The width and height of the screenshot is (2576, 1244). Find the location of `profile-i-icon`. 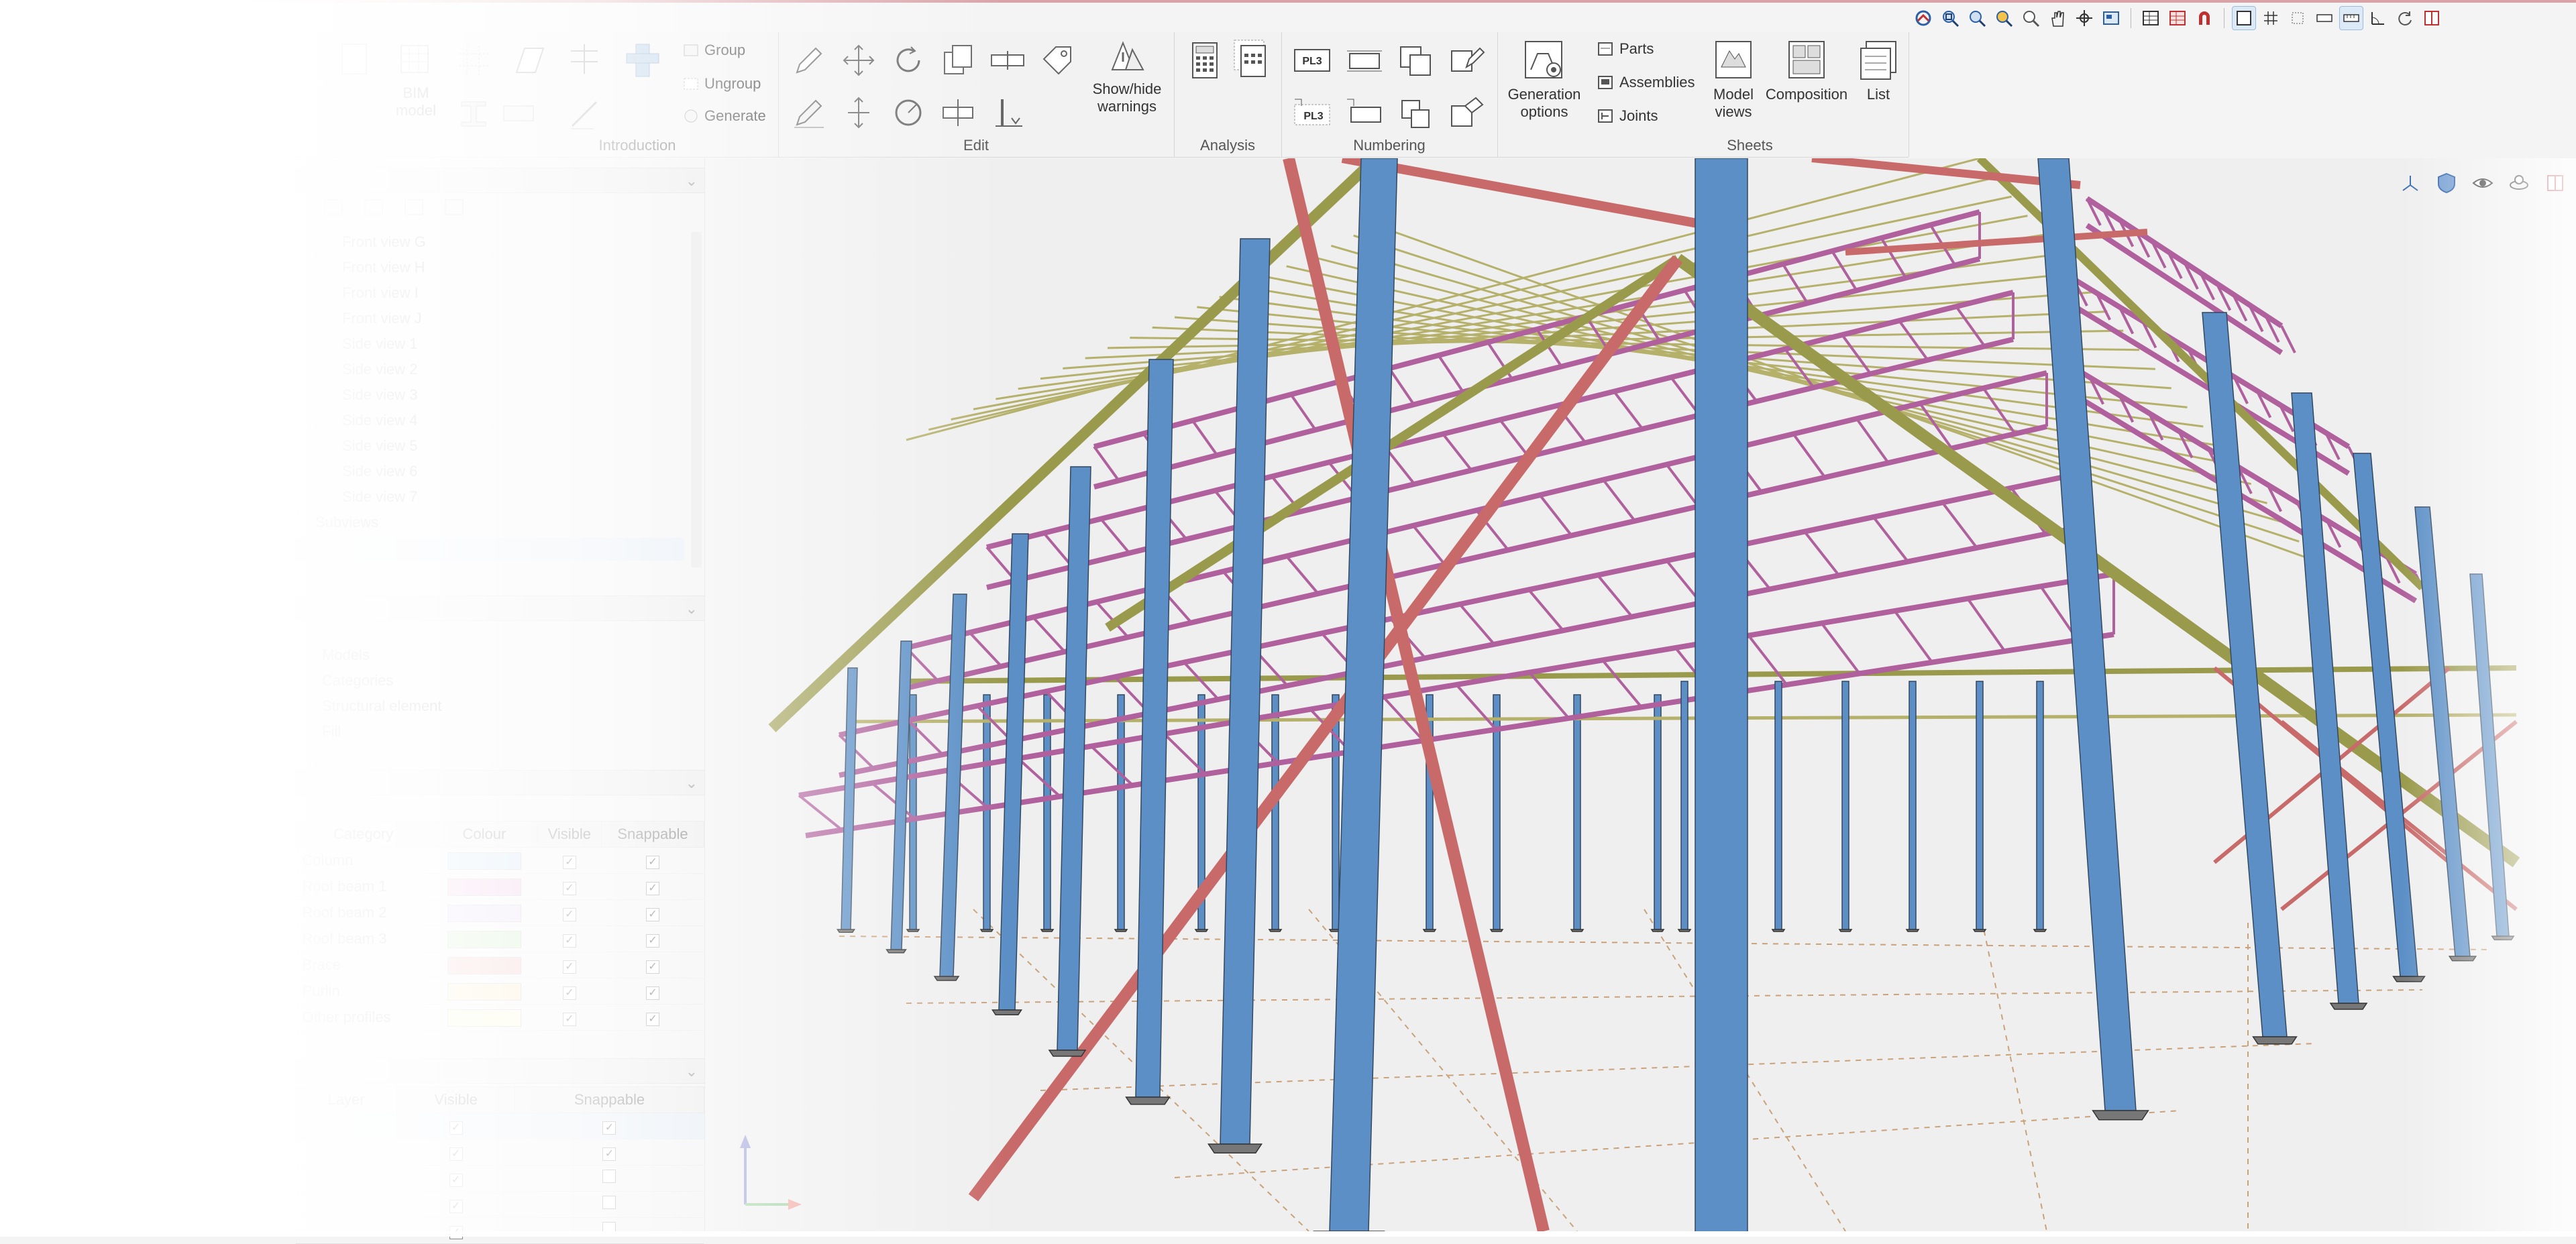

profile-i-icon is located at coordinates (473, 116).